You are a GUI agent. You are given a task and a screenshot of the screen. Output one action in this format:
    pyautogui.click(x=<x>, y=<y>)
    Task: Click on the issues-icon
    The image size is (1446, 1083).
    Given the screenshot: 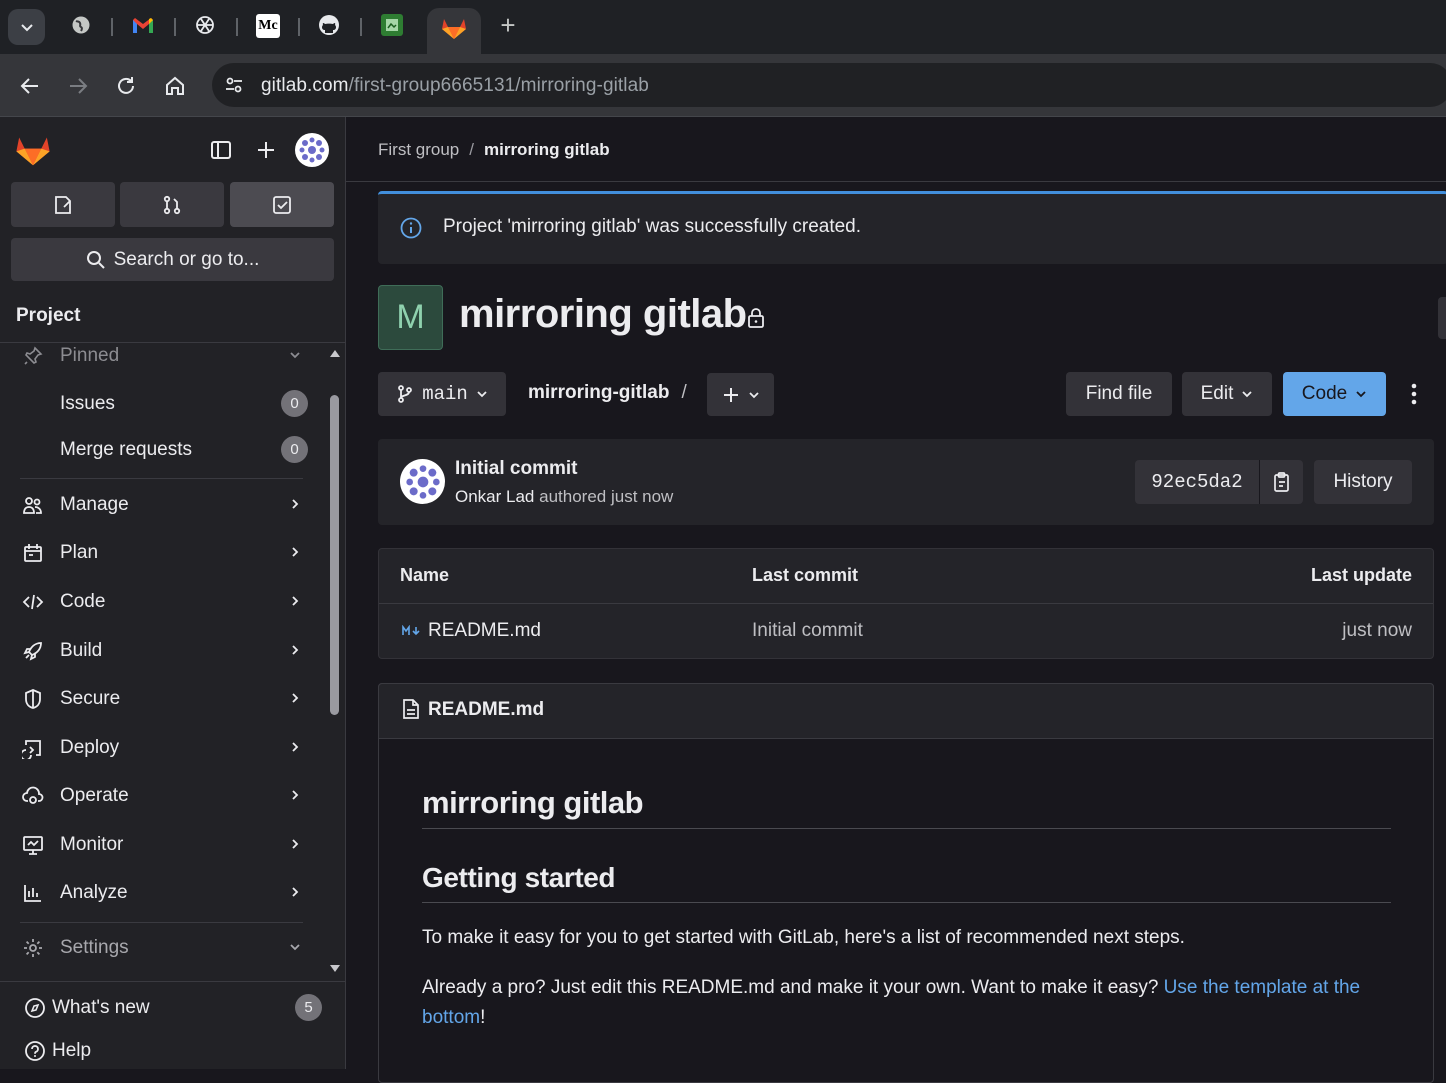 What is the action you would take?
    pyautogui.click(x=63, y=204)
    